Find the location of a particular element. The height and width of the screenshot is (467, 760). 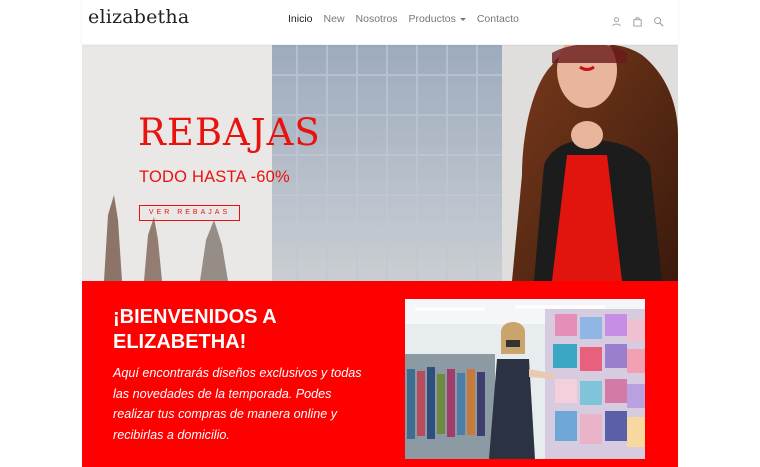

nav-item-productos: Productos is located at coordinates (437, 19).